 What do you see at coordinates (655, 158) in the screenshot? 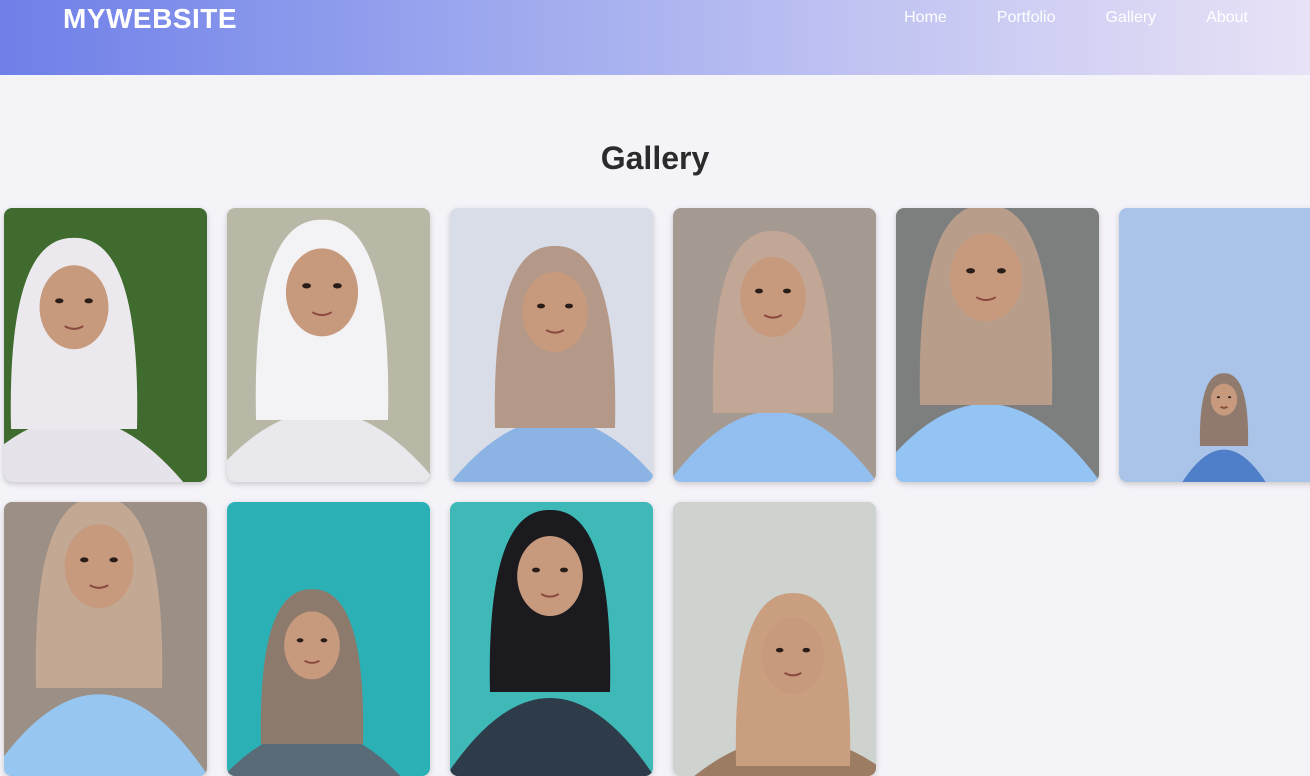
I see `gallery-title: Gallery` at bounding box center [655, 158].